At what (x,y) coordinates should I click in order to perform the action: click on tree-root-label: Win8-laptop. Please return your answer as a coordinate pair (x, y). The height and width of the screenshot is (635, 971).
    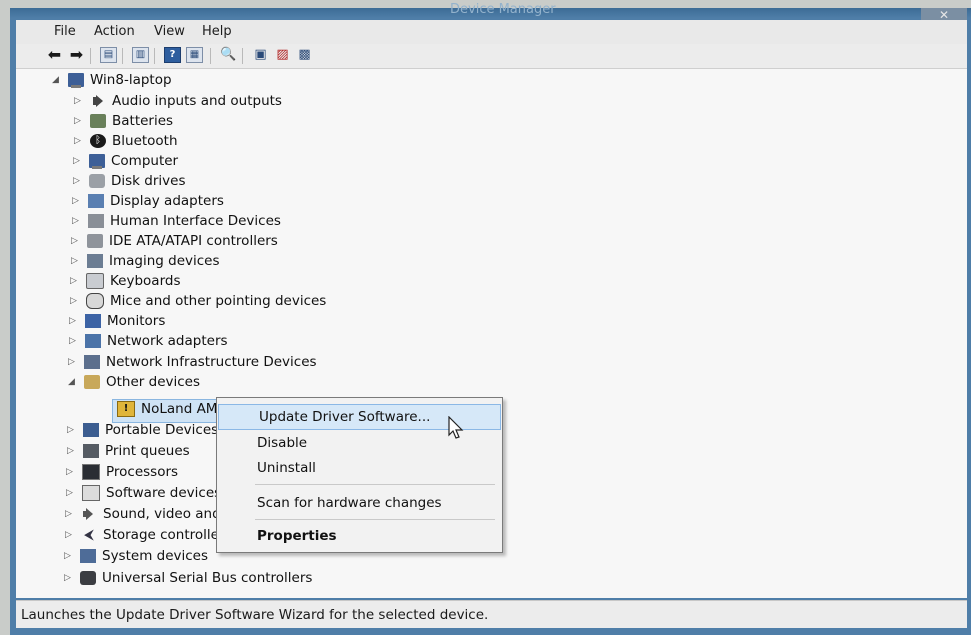
    Looking at the image, I should click on (131, 80).